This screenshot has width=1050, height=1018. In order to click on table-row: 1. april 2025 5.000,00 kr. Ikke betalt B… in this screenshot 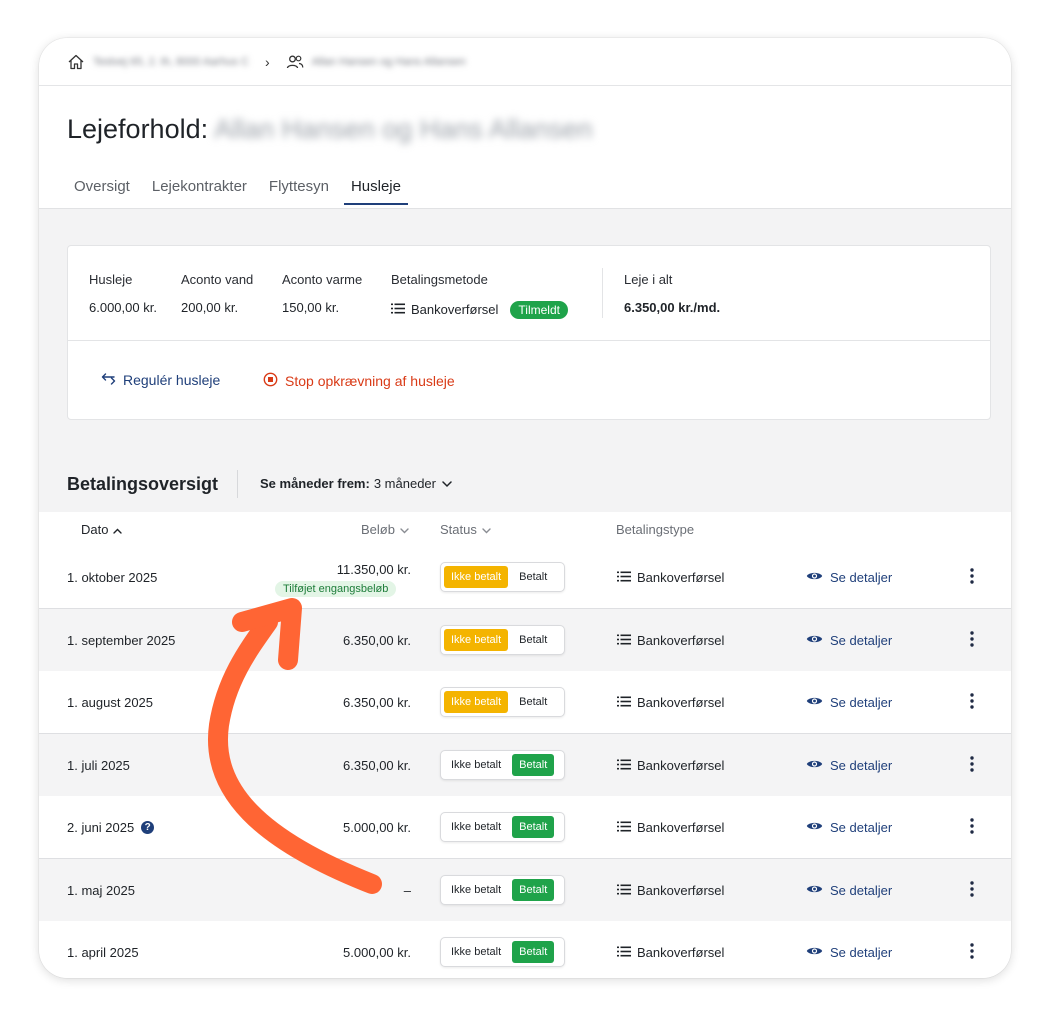, I will do `click(525, 949)`.